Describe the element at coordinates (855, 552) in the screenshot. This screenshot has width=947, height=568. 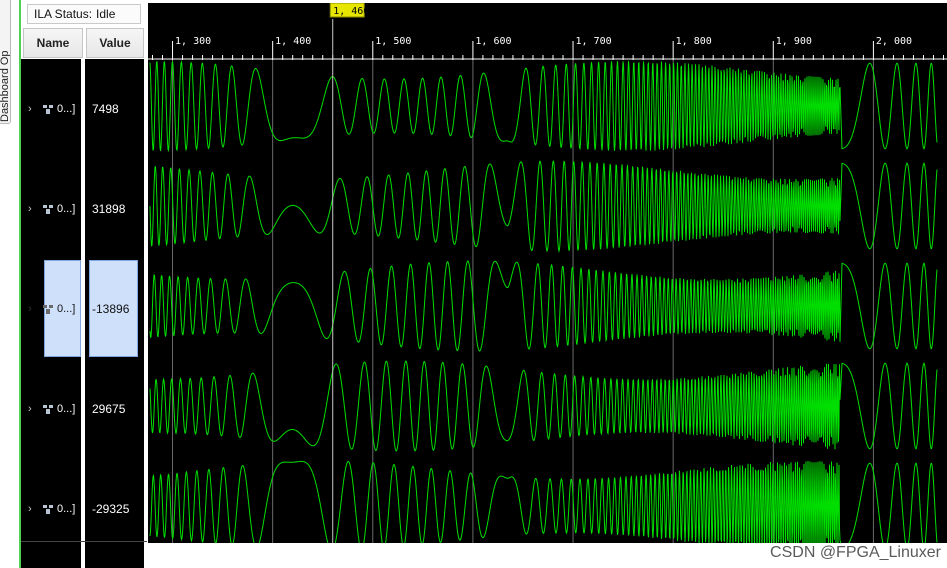
I see `watermark: CSDN @FPGA_Linuxer` at that location.